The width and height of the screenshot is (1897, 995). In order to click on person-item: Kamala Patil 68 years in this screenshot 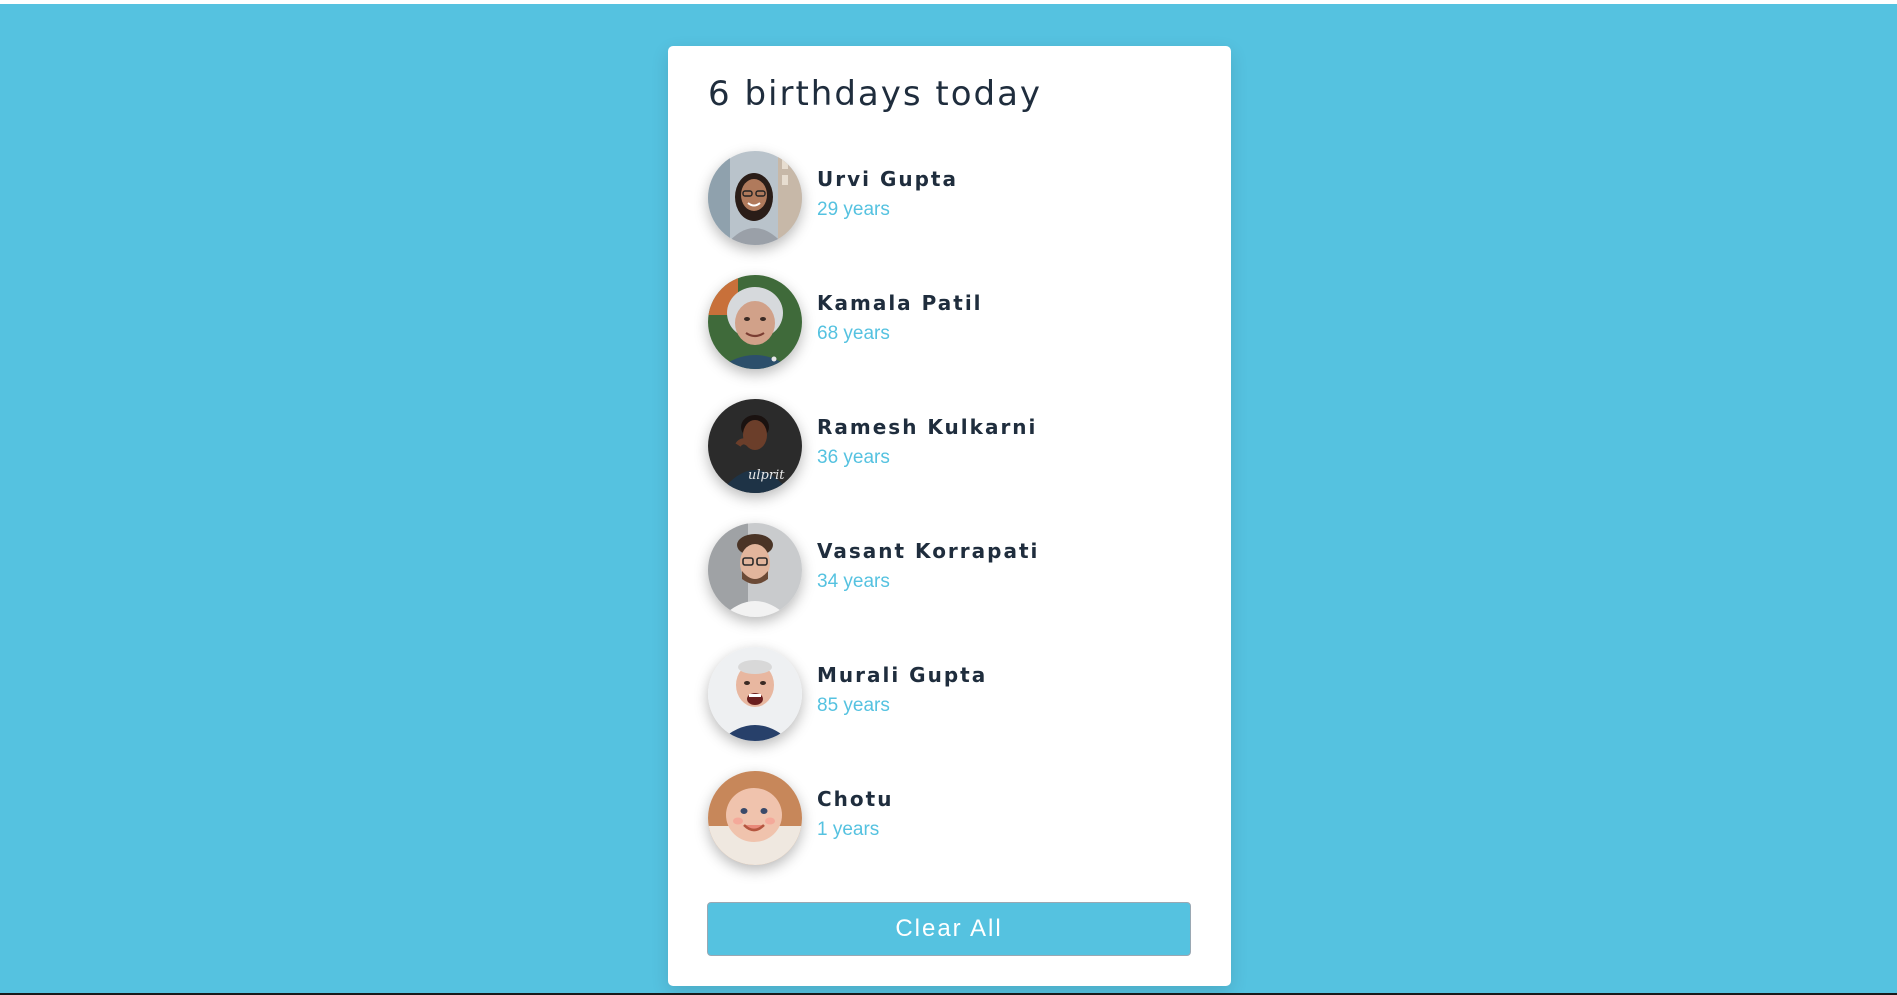, I will do `click(948, 322)`.